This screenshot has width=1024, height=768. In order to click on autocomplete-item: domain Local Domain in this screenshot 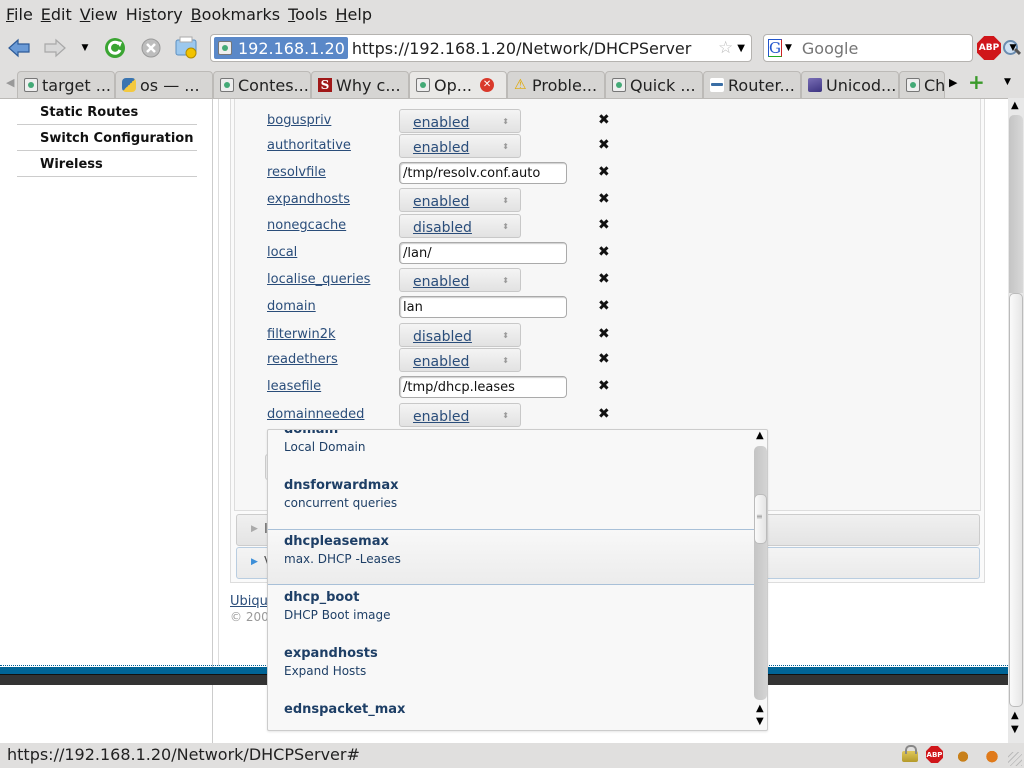, I will do `click(511, 452)`.